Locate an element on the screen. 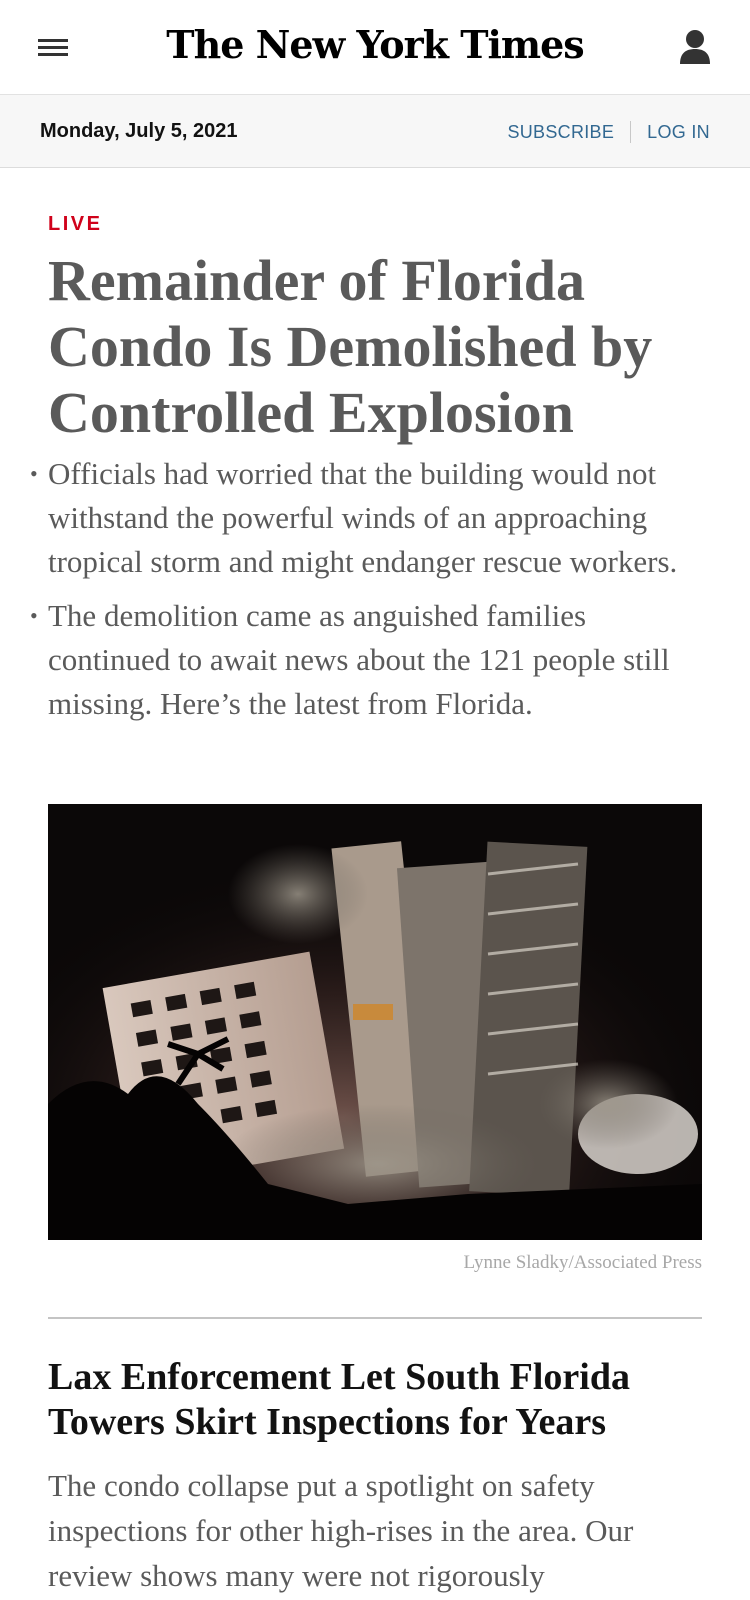 This screenshot has width=750, height=1600. divider is located at coordinates (631, 132).